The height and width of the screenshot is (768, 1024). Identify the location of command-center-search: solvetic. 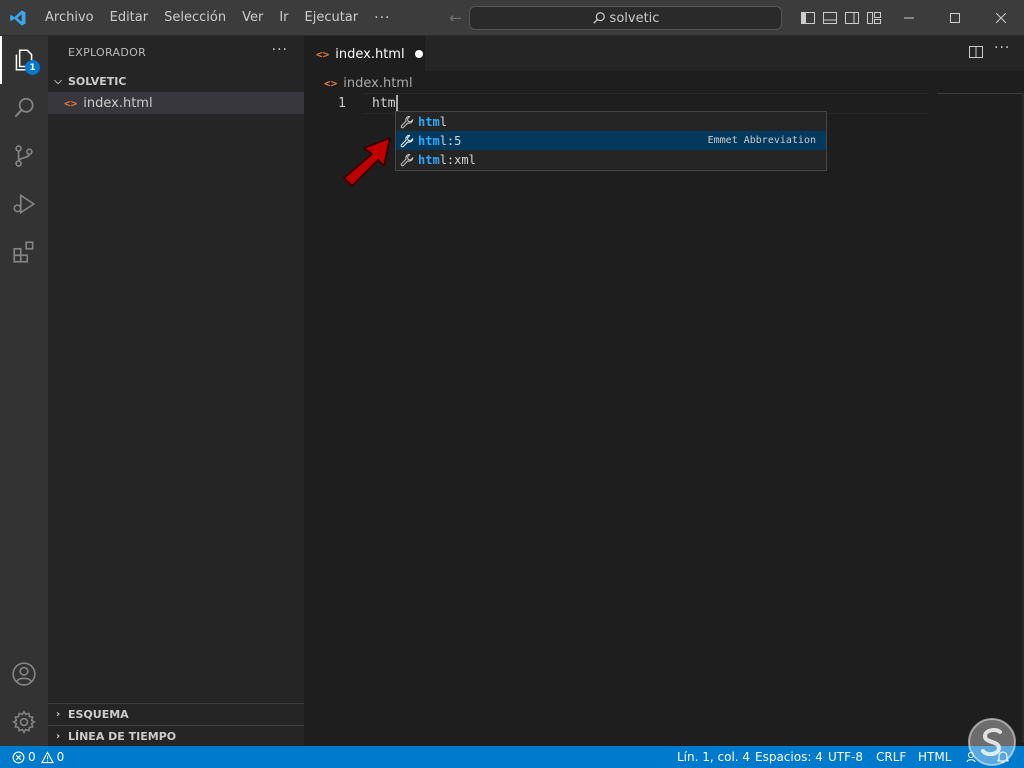
(625, 18).